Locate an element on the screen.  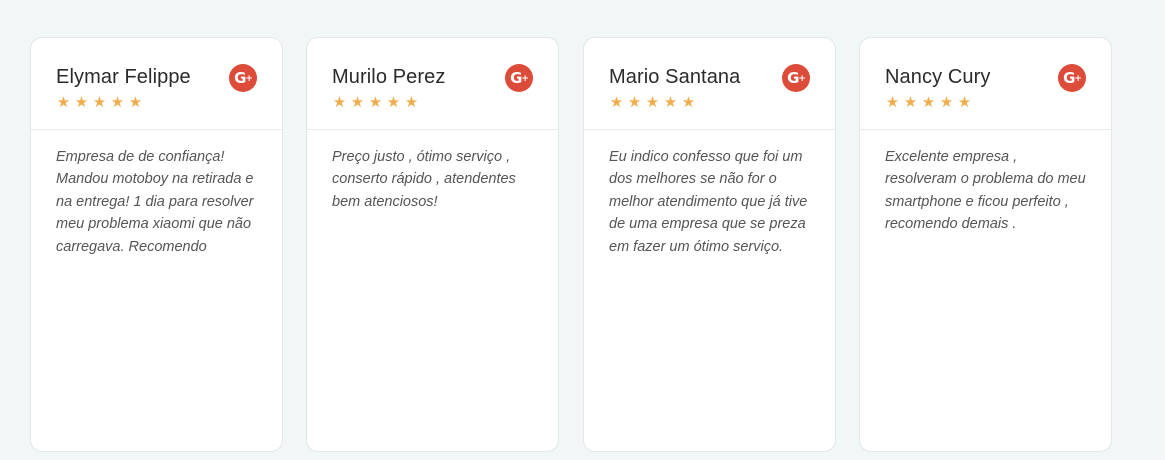
review-card-header: Mario Santana G+ ★ ★ ★ ★ ★ is located at coordinates (709, 84).